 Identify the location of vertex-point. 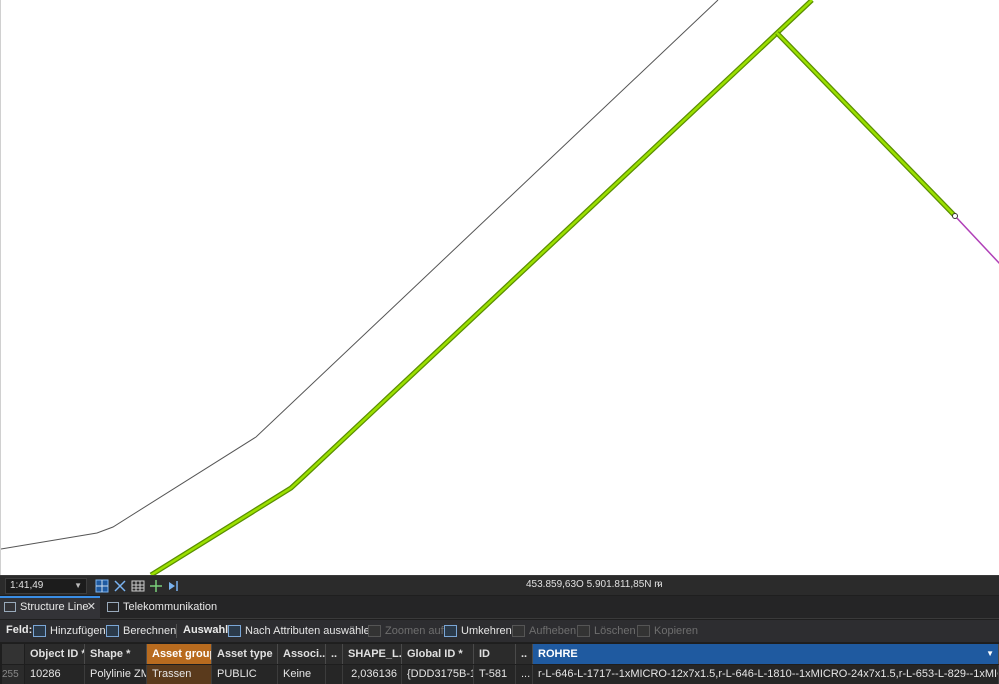
(955, 216).